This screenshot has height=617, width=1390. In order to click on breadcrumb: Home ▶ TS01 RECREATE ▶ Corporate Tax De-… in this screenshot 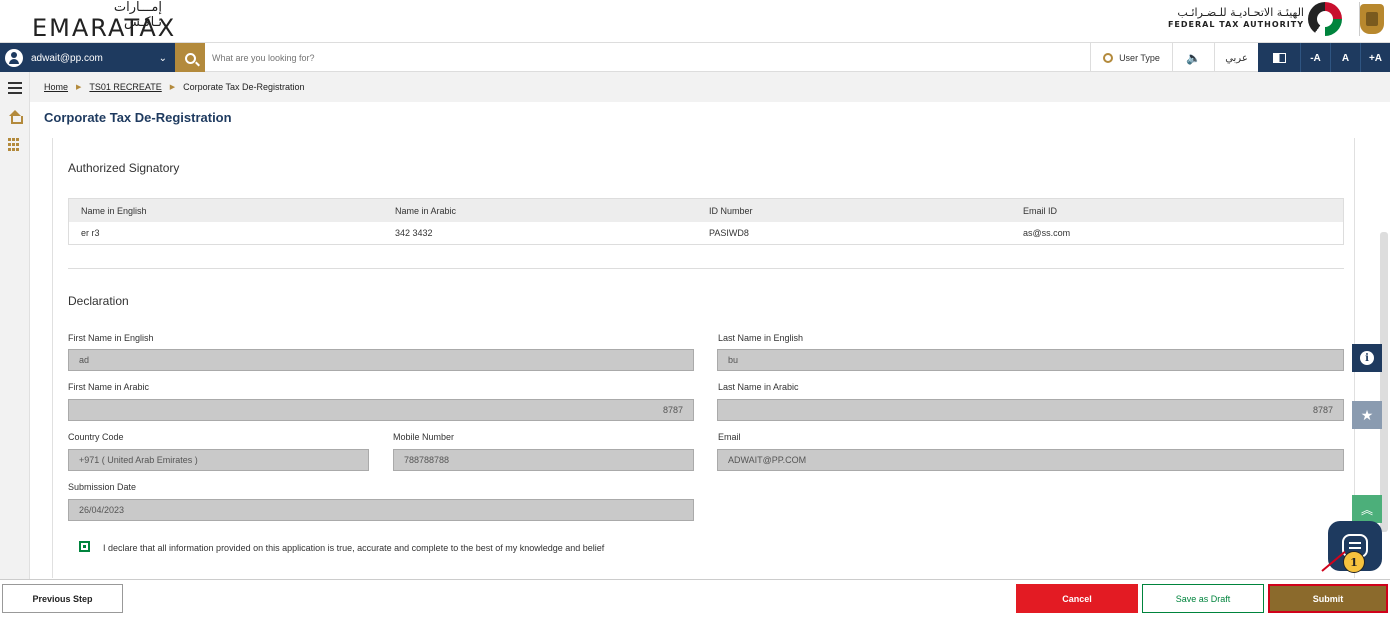, I will do `click(710, 87)`.